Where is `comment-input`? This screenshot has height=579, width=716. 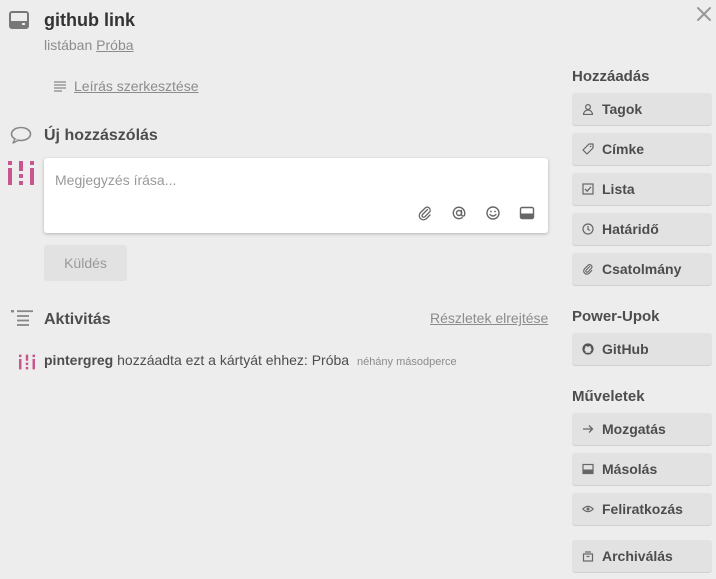 comment-input is located at coordinates (296, 180).